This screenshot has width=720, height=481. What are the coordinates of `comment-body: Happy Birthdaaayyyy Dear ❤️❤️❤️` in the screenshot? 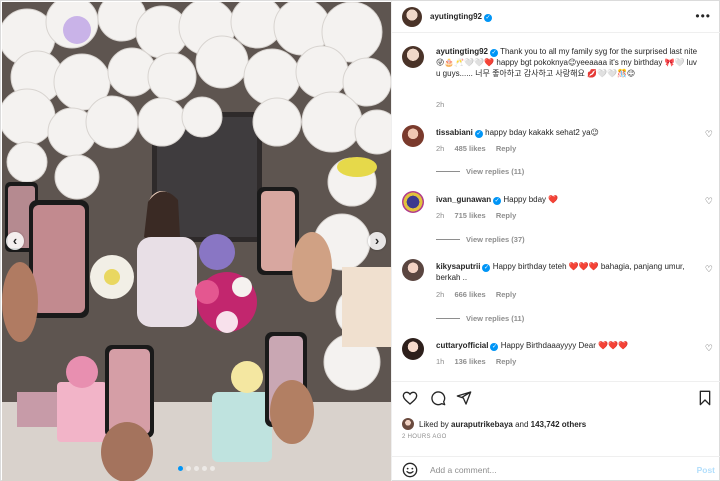 It's located at (564, 345).